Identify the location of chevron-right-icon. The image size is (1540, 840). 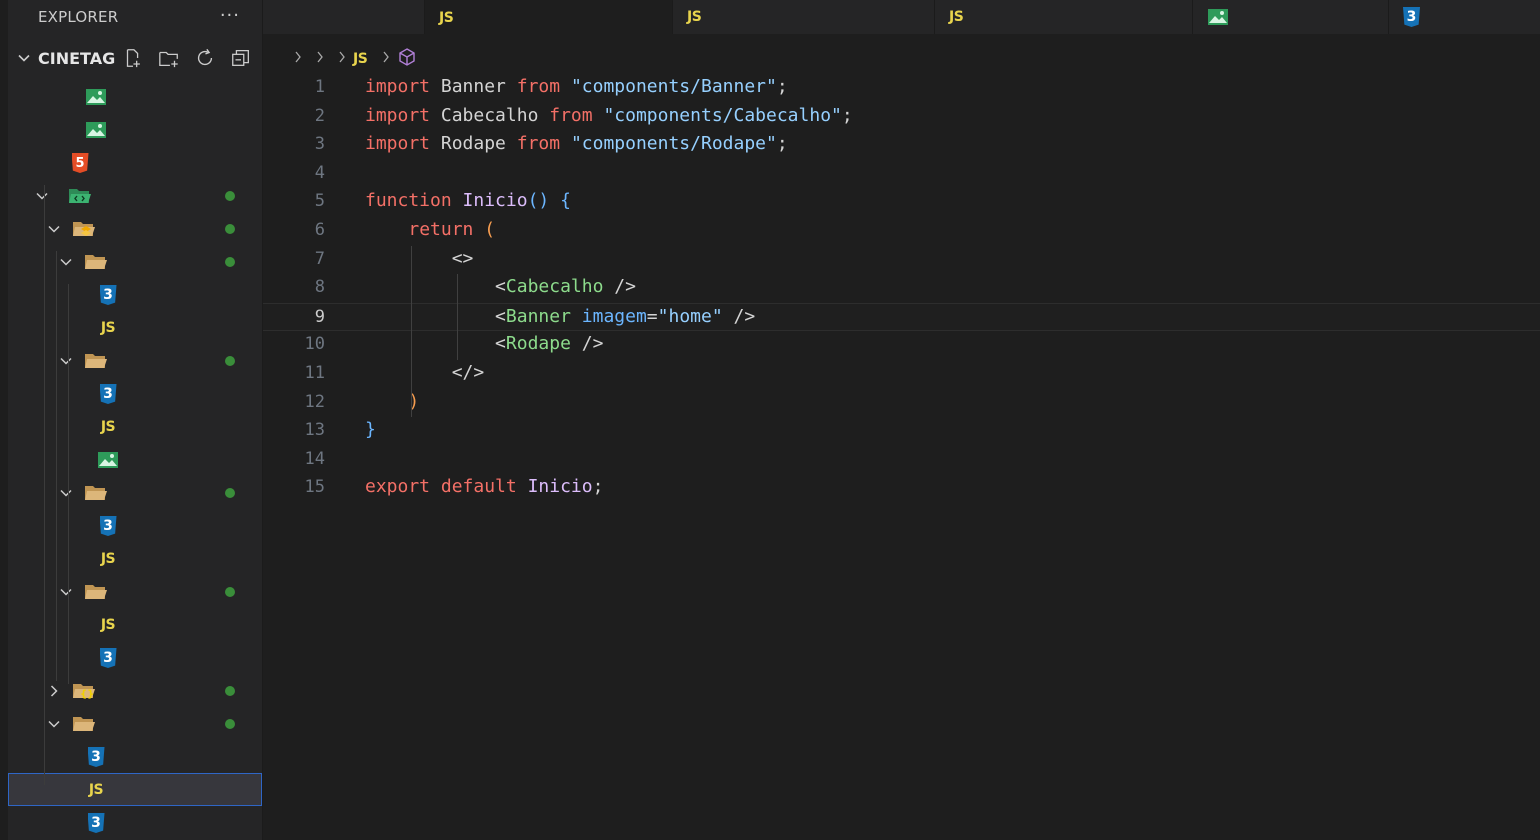
(54, 691).